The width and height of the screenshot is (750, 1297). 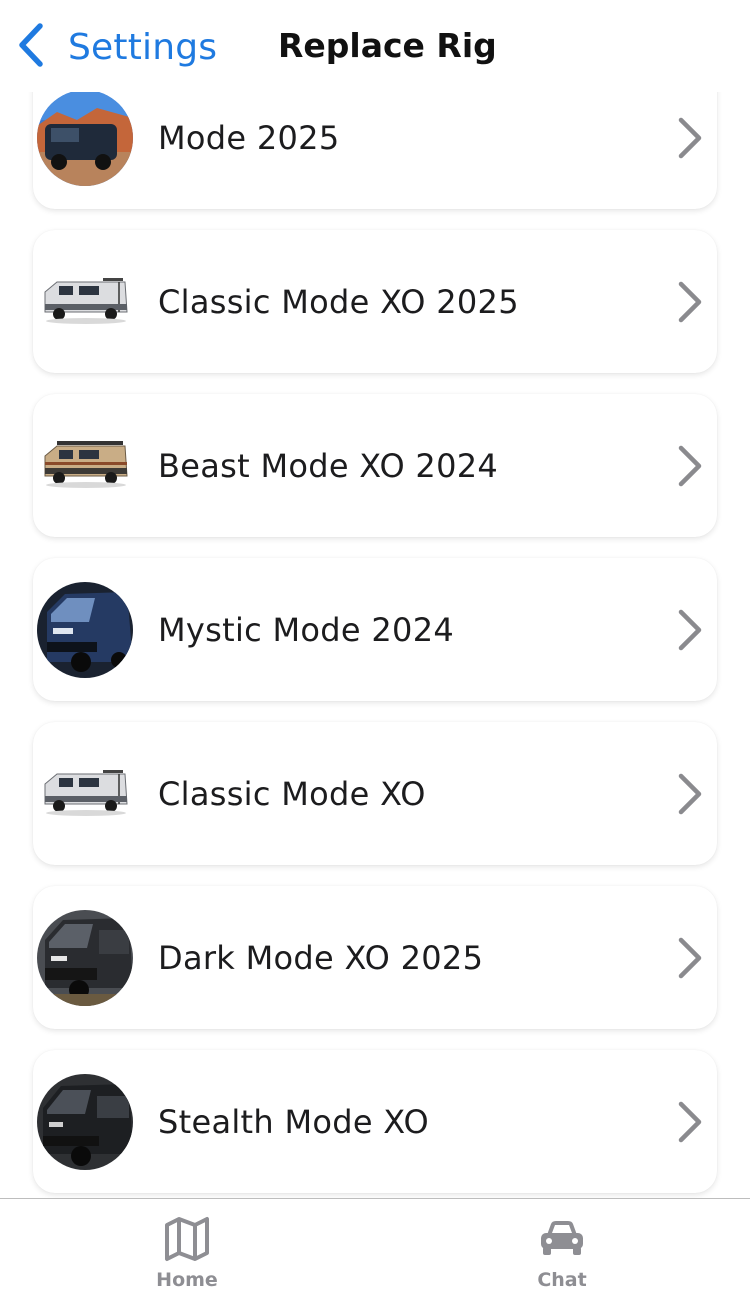 I want to click on rig-label: Beast Mode XO 2024, so click(x=328, y=465).